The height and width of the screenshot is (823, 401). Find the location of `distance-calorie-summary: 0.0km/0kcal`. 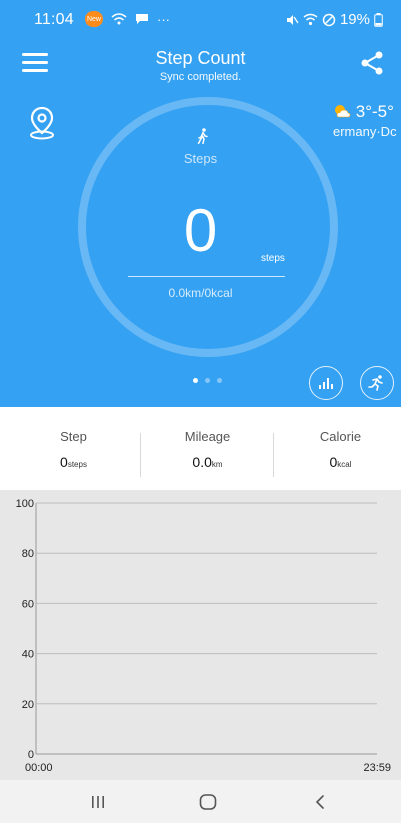

distance-calorie-summary: 0.0km/0kcal is located at coordinates (200, 293).